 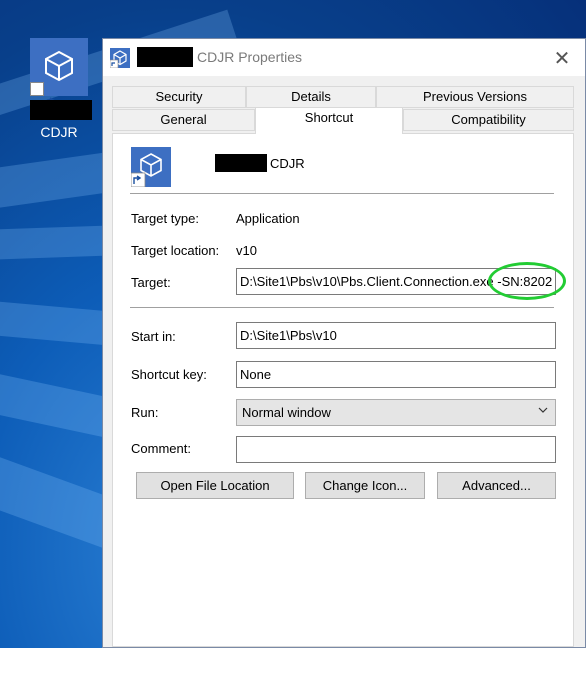 I want to click on tab-general: General, so click(x=183, y=120).